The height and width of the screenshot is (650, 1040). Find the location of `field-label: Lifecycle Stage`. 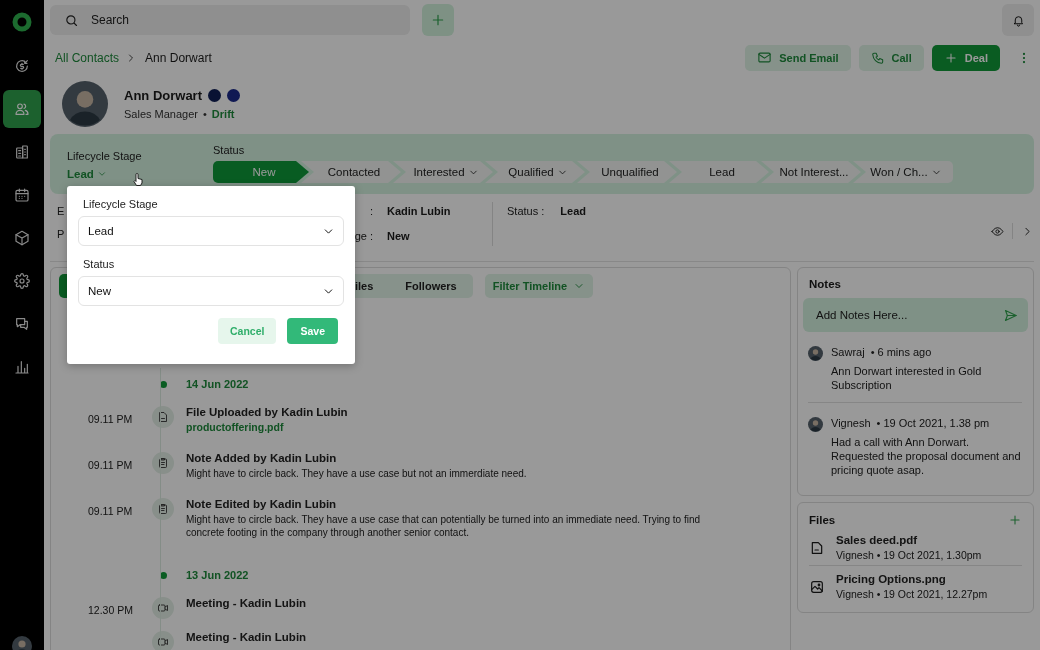

field-label: Lifecycle Stage is located at coordinates (120, 204).